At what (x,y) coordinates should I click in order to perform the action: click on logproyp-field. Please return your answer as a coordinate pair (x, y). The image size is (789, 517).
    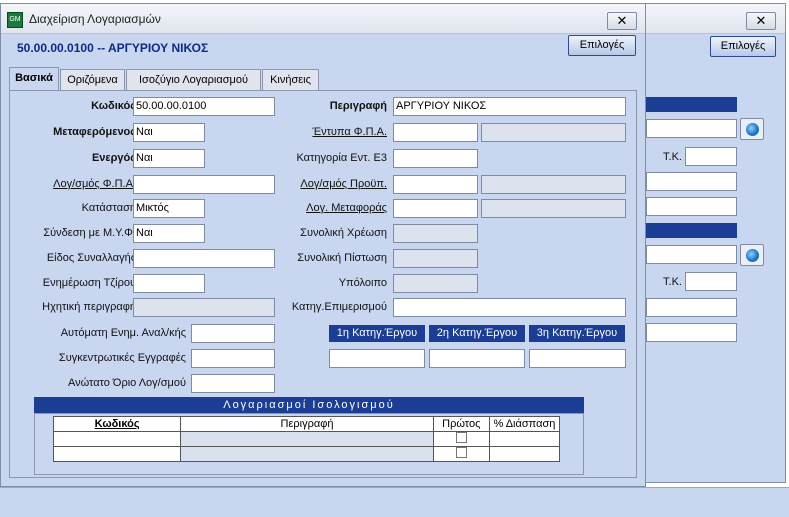
    Looking at the image, I should click on (435, 184).